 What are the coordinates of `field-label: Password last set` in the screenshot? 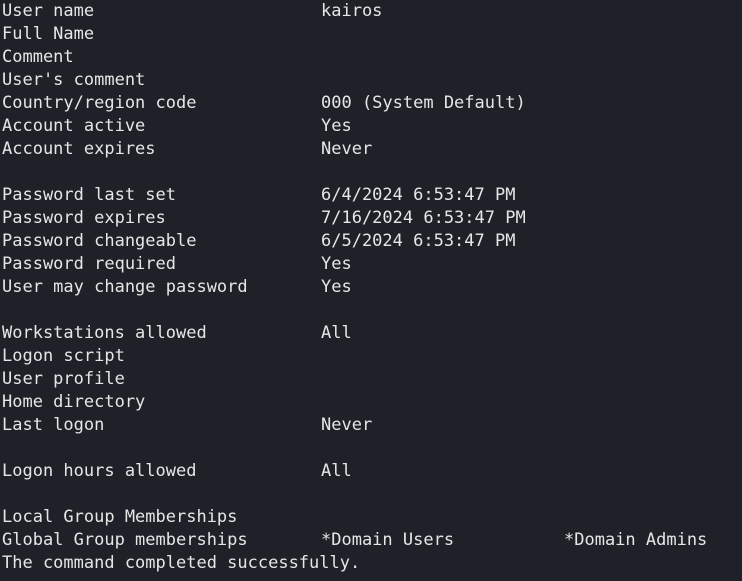 It's located at (89, 195).